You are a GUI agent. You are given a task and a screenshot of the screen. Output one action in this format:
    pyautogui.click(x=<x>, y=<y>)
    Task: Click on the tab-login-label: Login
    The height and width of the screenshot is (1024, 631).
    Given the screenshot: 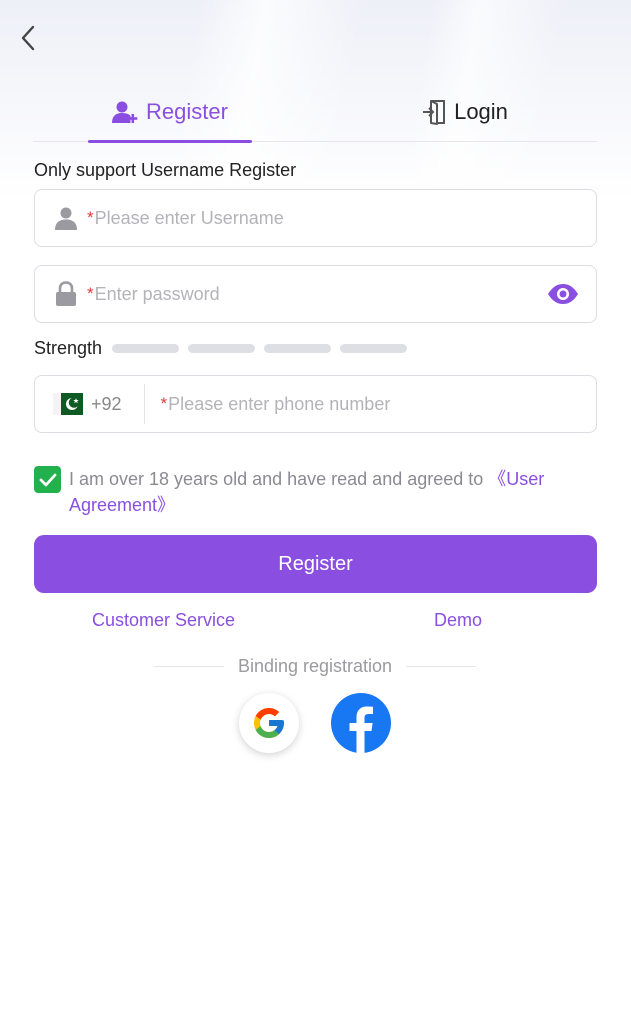 What is the action you would take?
    pyautogui.click(x=481, y=111)
    